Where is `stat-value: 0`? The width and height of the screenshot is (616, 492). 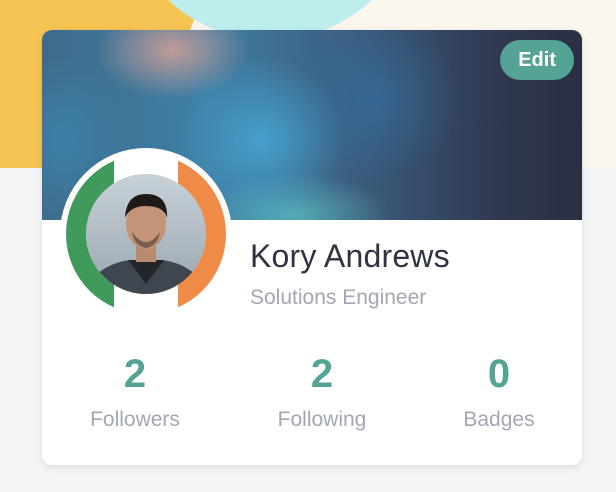 stat-value: 0 is located at coordinates (499, 374).